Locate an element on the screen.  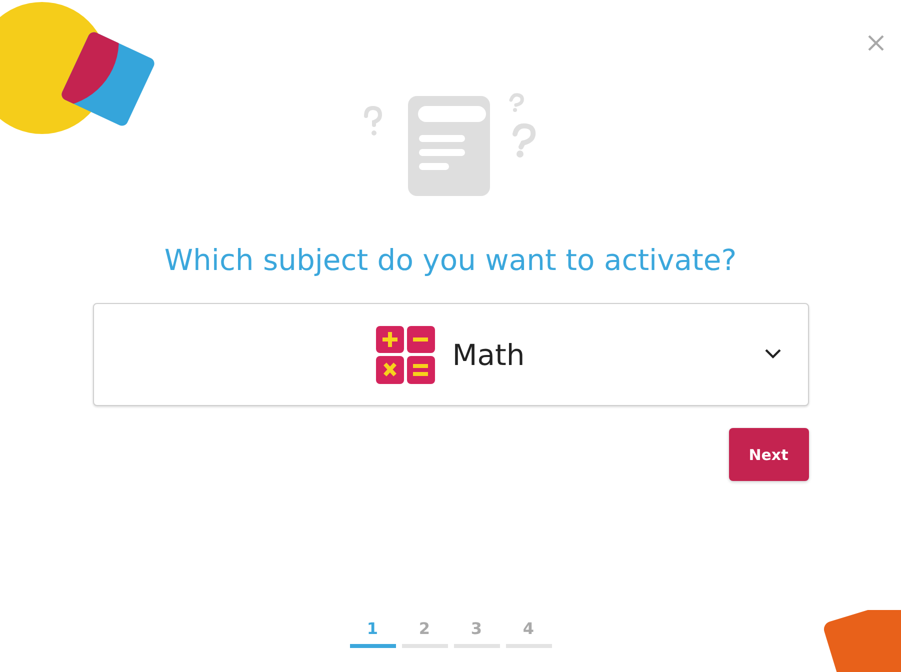
step-tab: 4 is located at coordinates (529, 634).